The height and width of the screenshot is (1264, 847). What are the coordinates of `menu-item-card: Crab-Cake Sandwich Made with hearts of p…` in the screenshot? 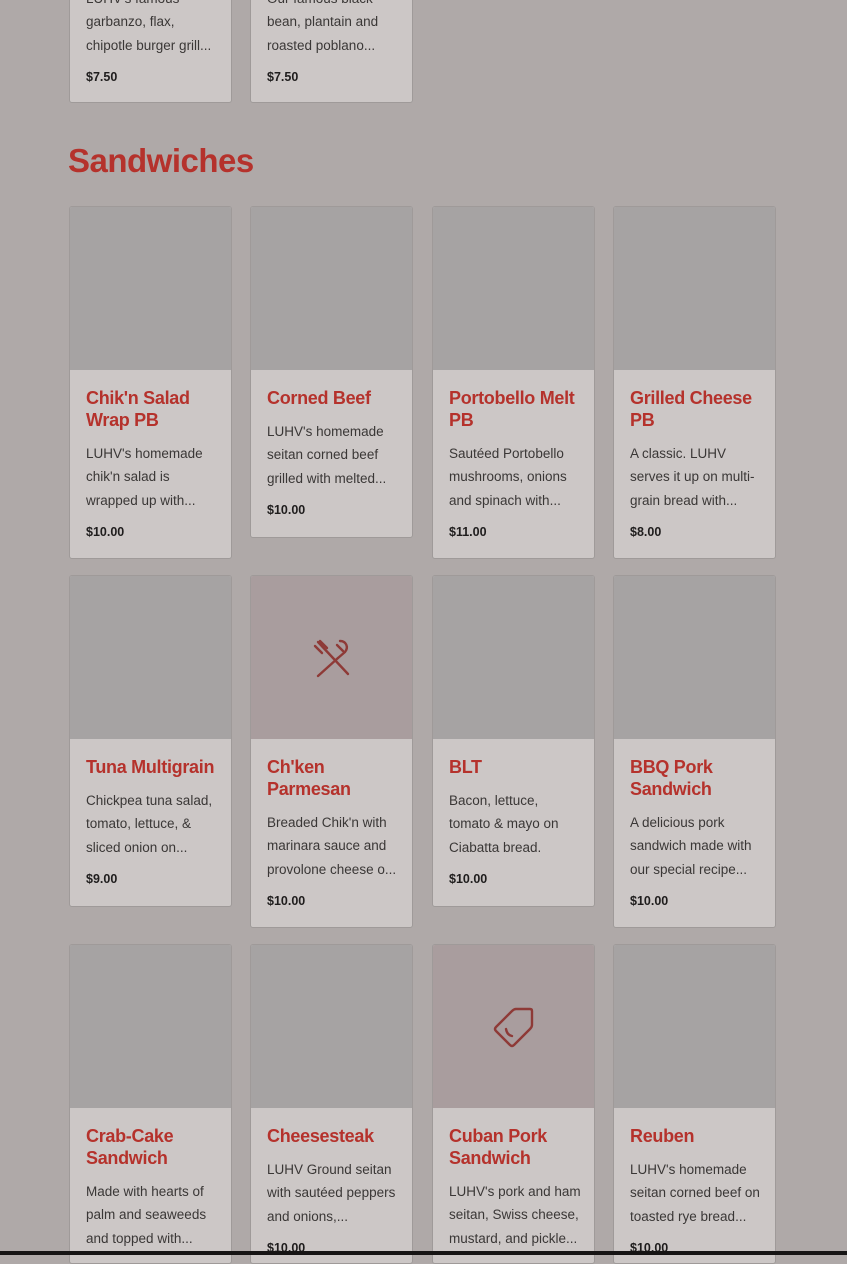 It's located at (150, 1104).